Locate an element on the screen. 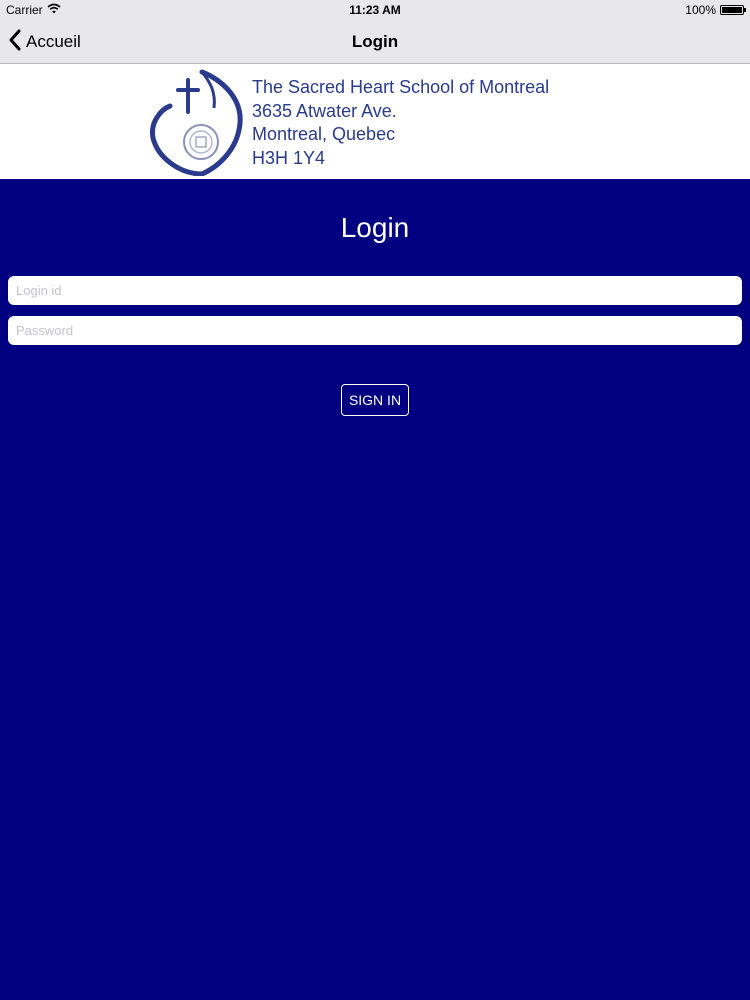 This screenshot has height=1000, width=750. status-bar: Carrier 11:23 AM 100% is located at coordinates (375, 10).